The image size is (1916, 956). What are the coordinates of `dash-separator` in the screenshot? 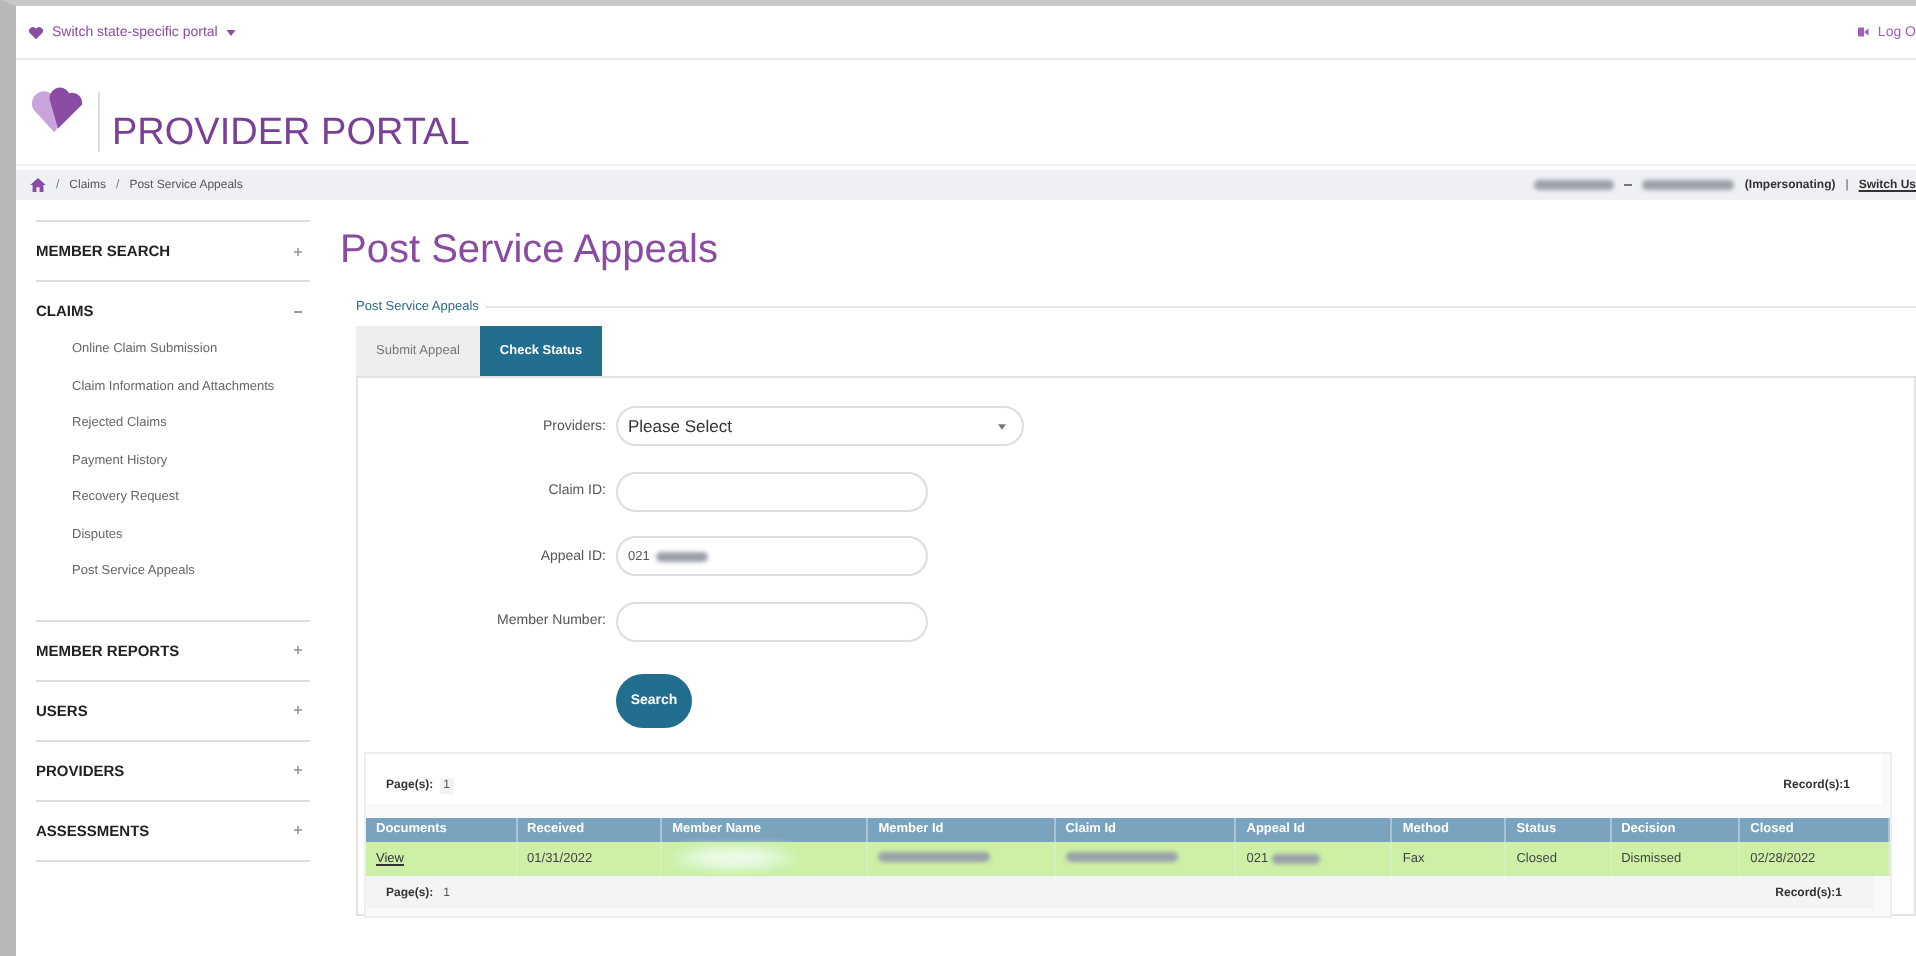 It's located at (1628, 185).